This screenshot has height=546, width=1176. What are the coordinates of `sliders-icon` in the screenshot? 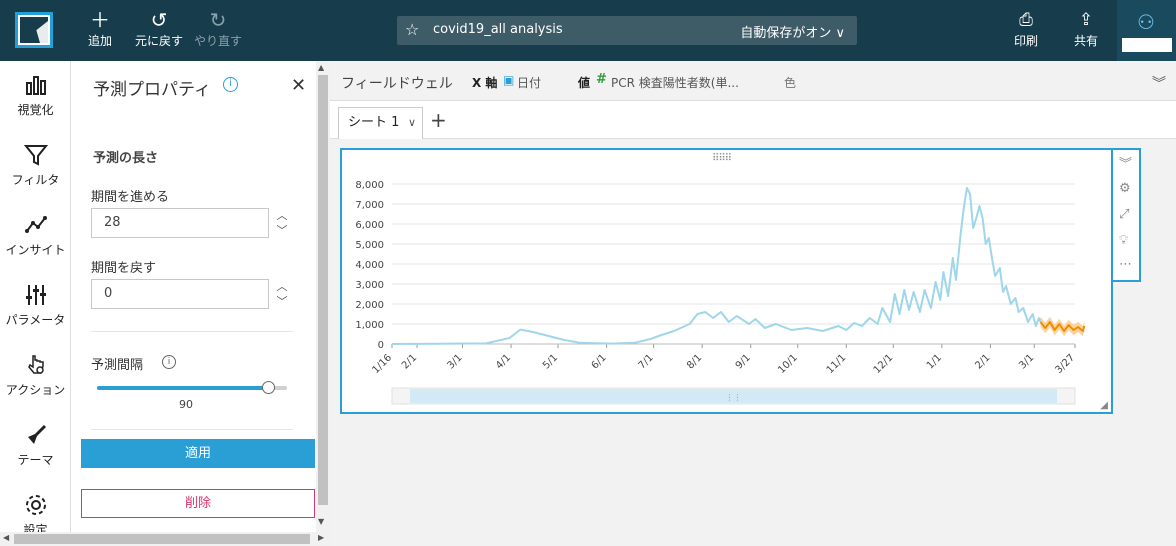 It's located at (35, 297).